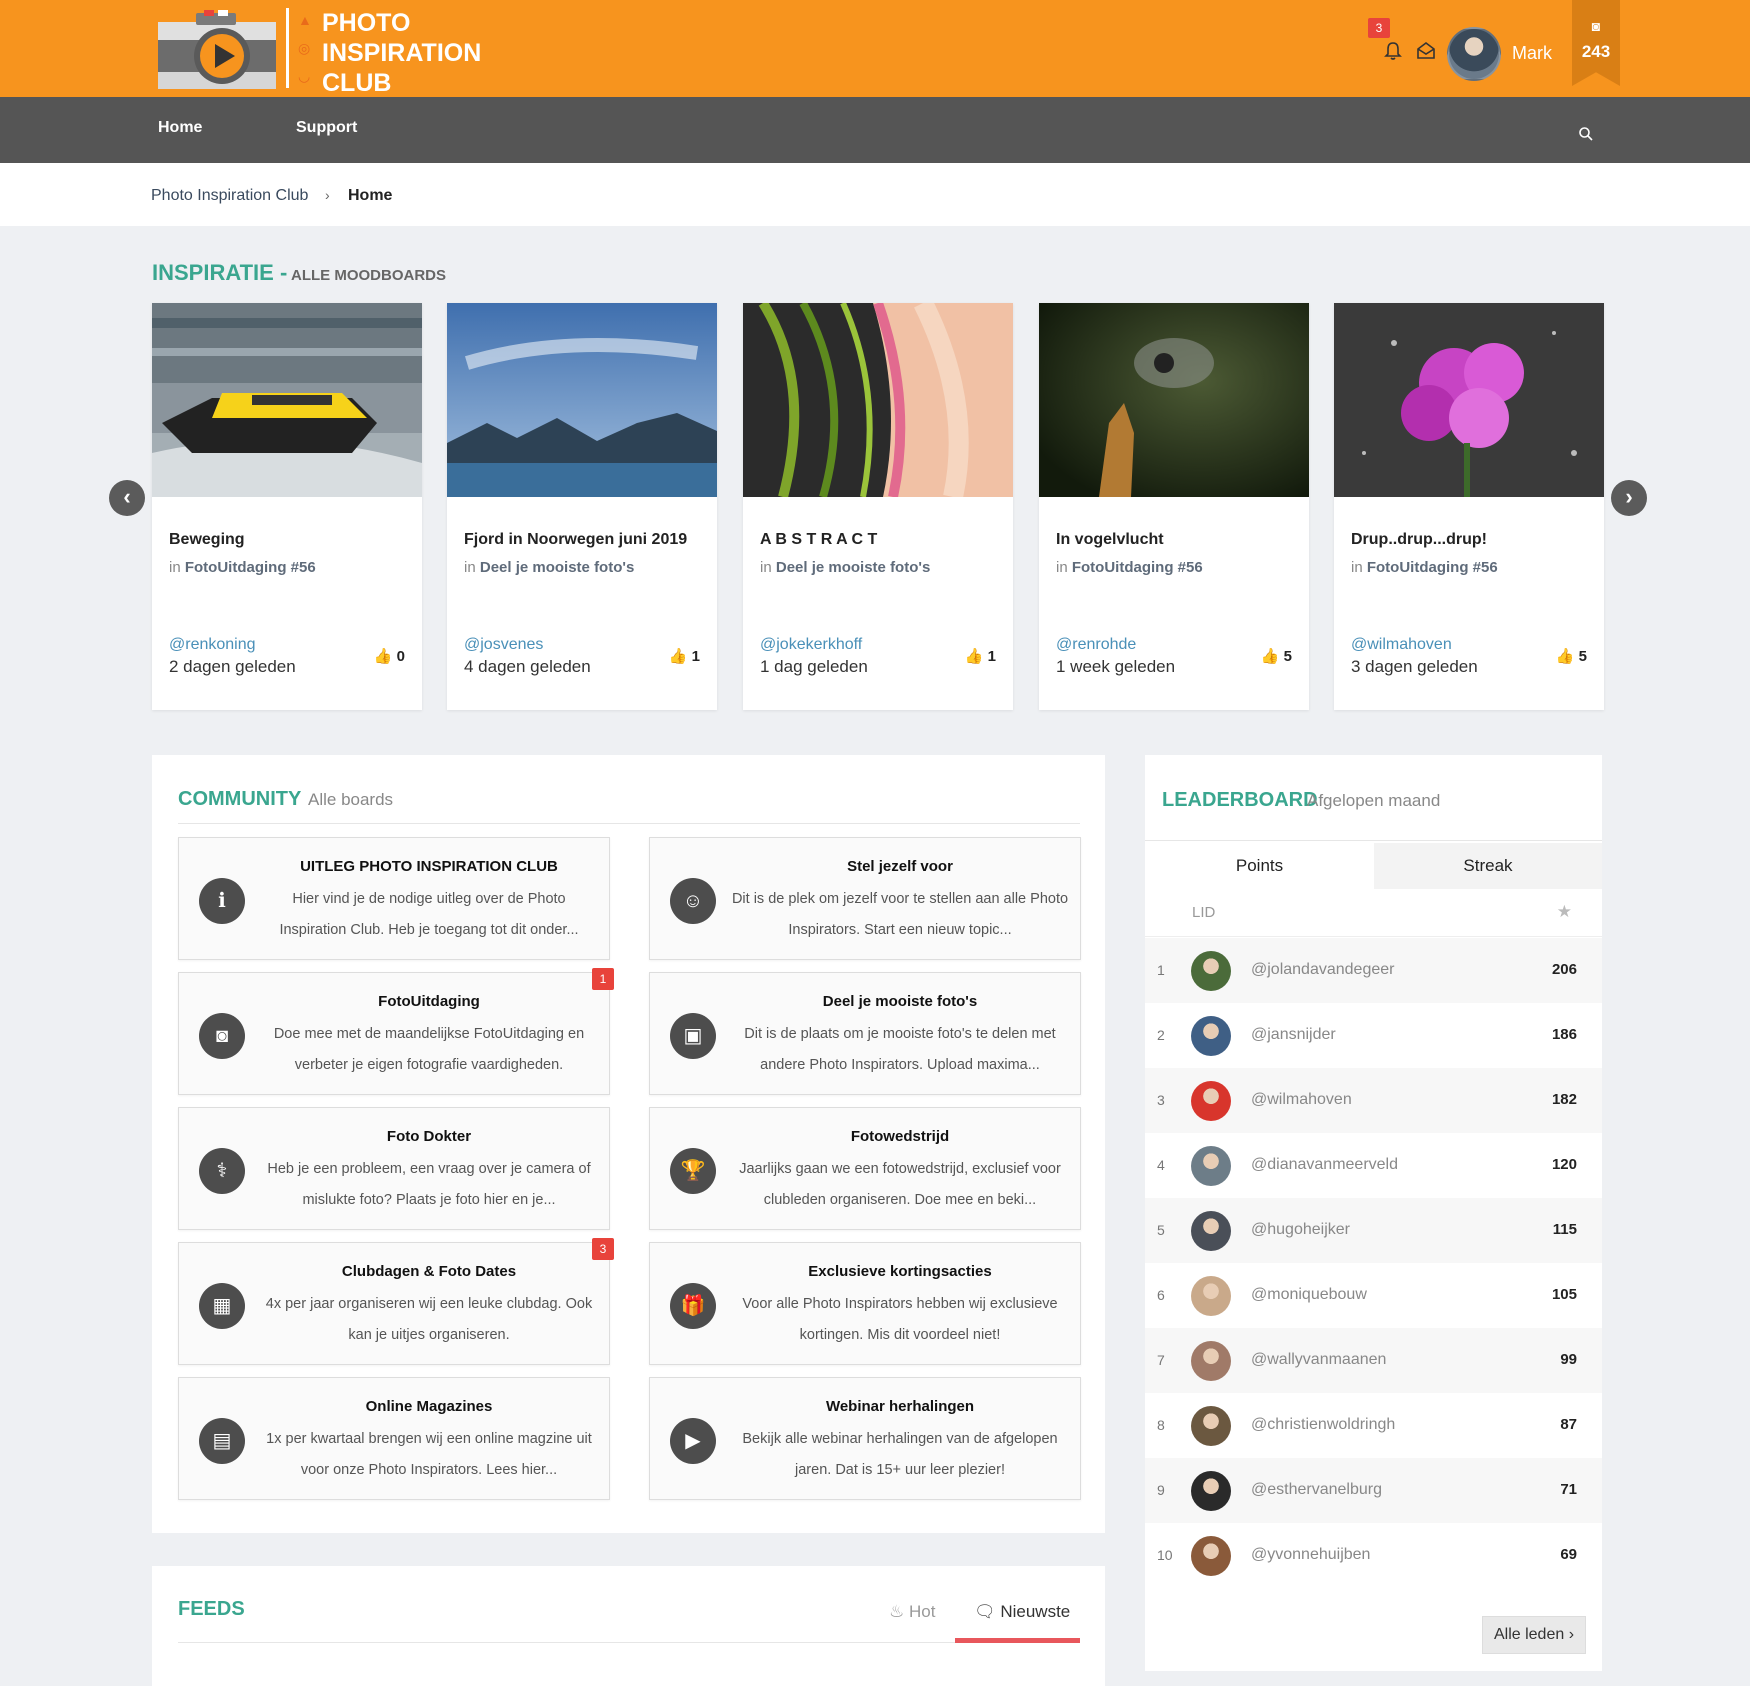 The height and width of the screenshot is (1686, 1750). What do you see at coordinates (503, 645) in the screenshot?
I see `card-author: @josvenes` at bounding box center [503, 645].